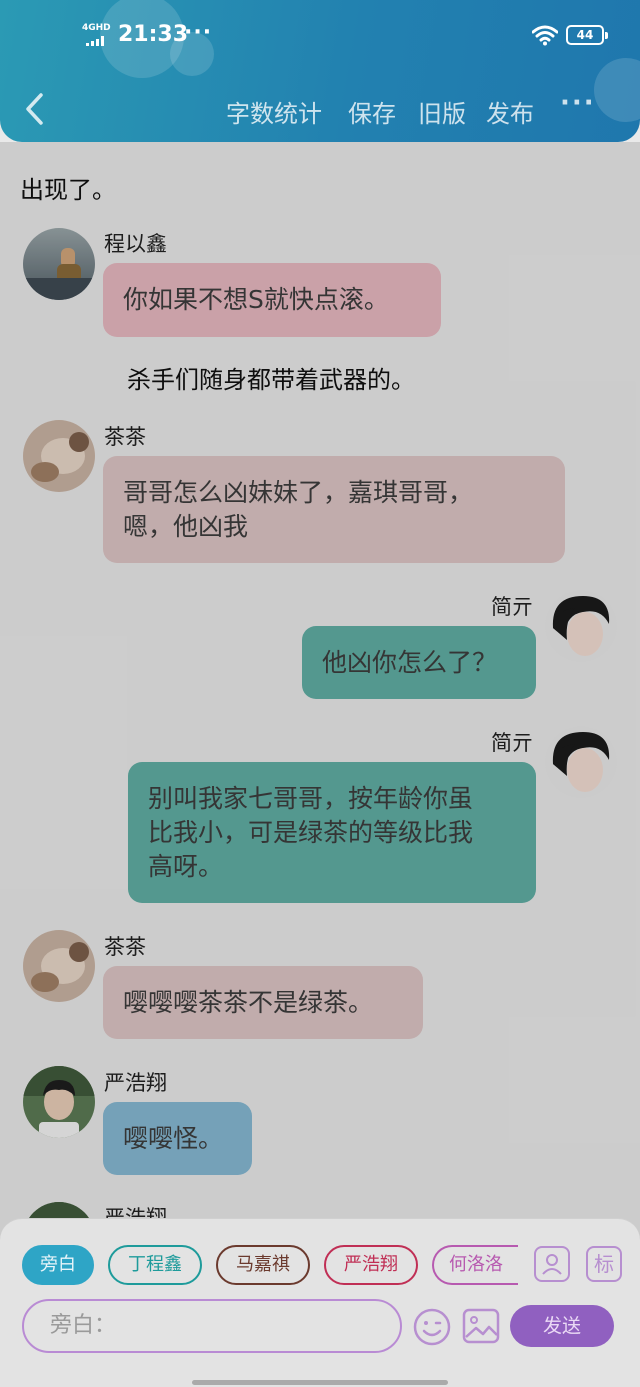 The width and height of the screenshot is (640, 1387). I want to click on message-line: 比我小，可是绿茶的等级比我, so click(311, 832).